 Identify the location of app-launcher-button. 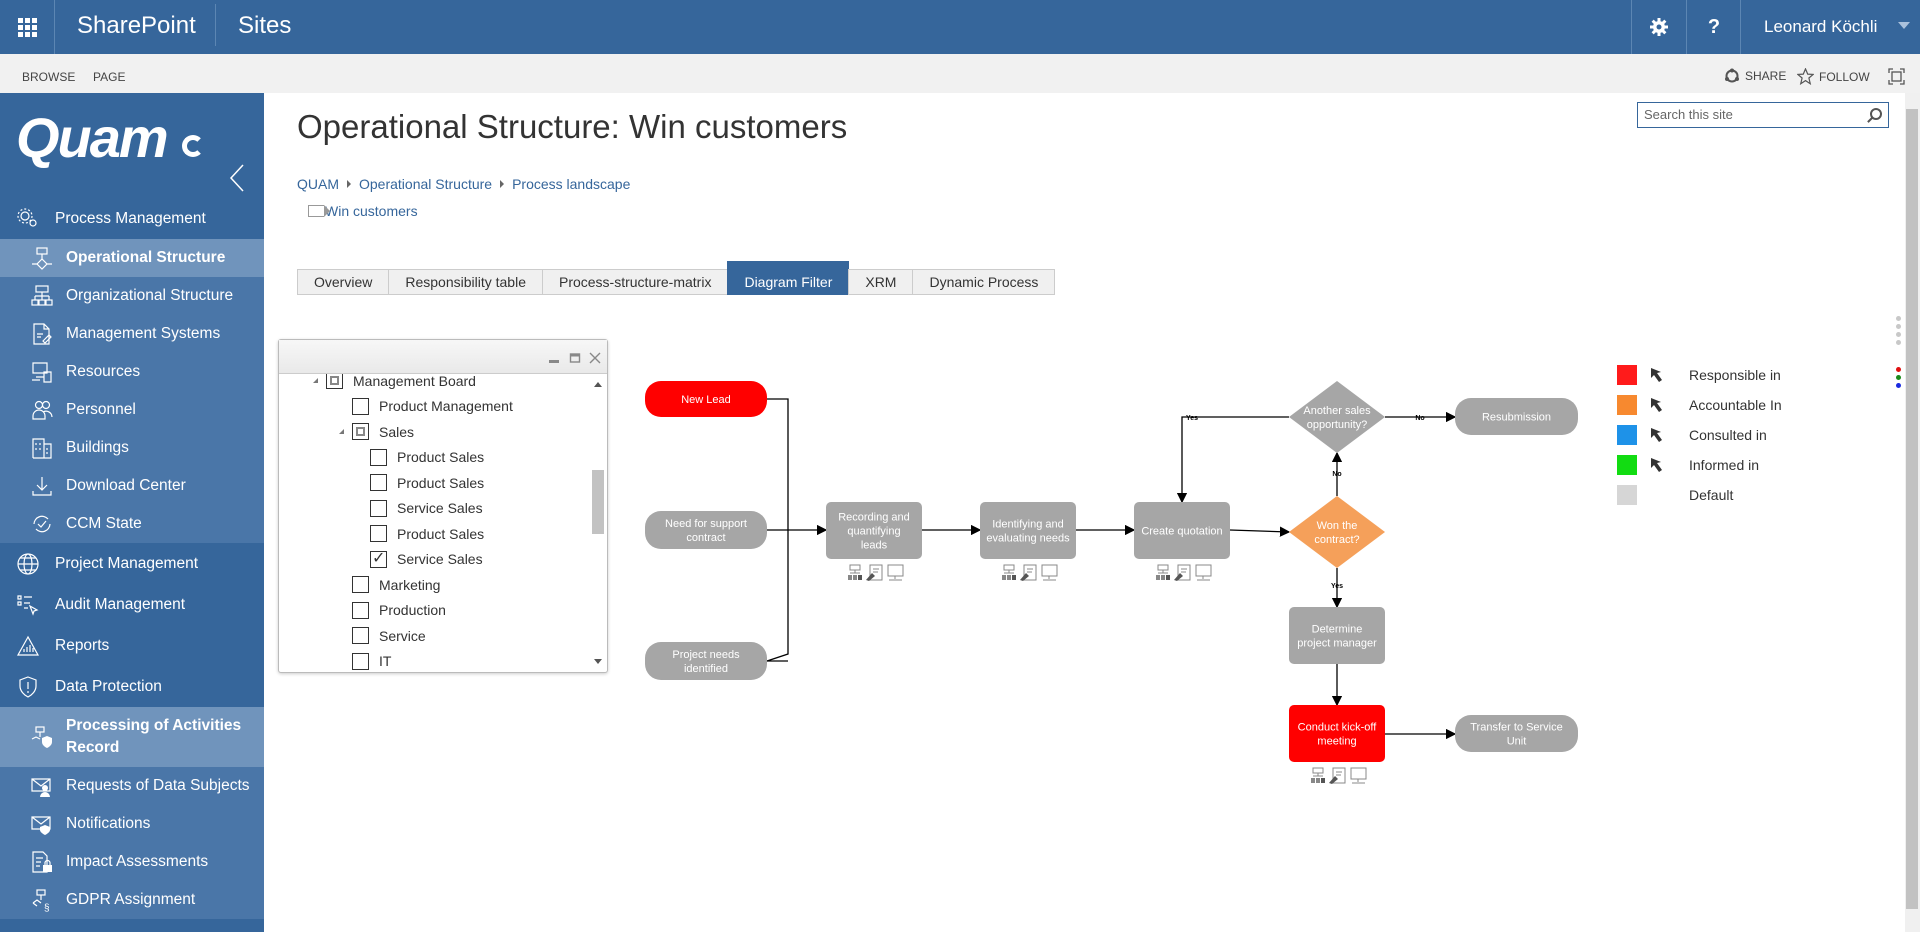
(27, 27).